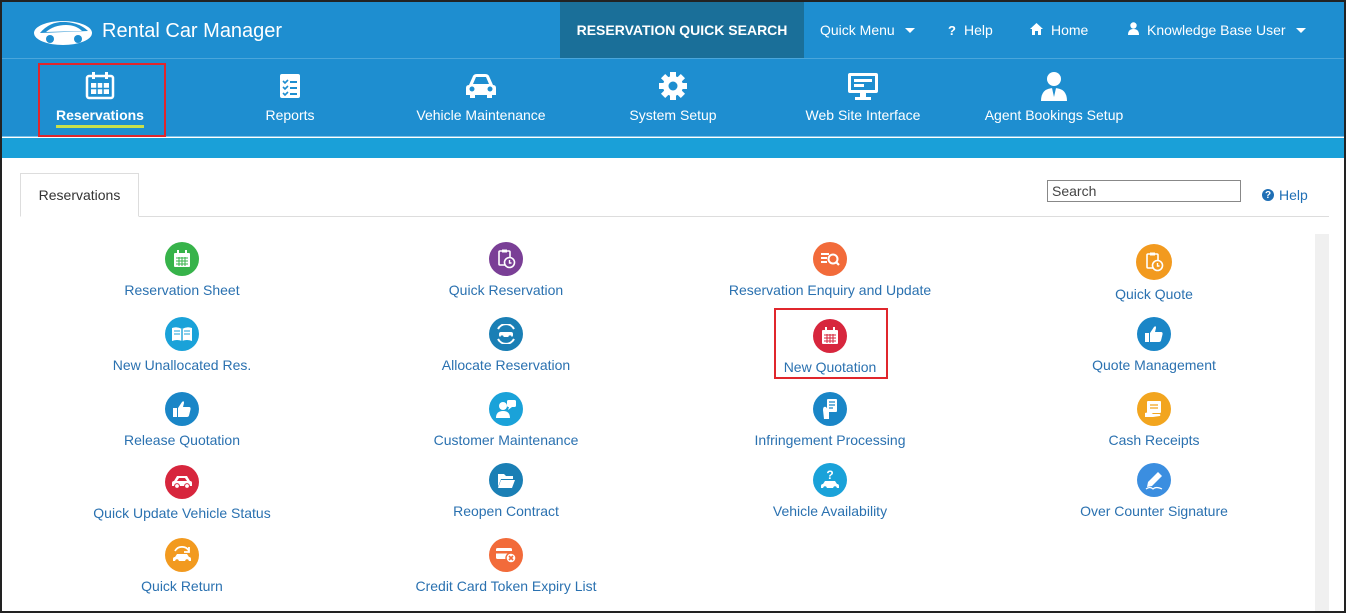  Describe the element at coordinates (830, 259) in the screenshot. I see `search-list-icon` at that location.